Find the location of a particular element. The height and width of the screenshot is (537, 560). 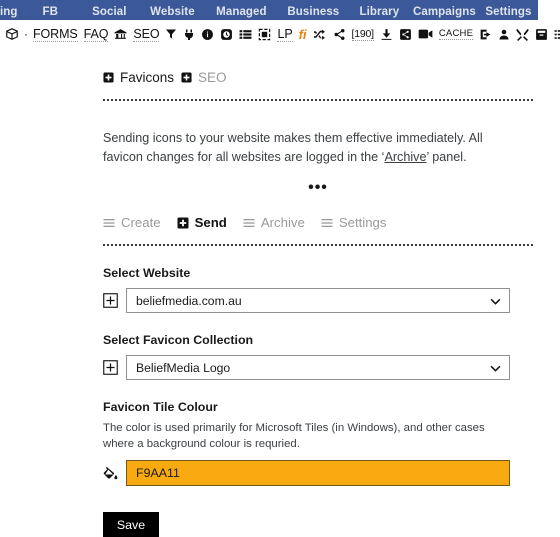

bullet-list-icon is located at coordinates (555, 34).